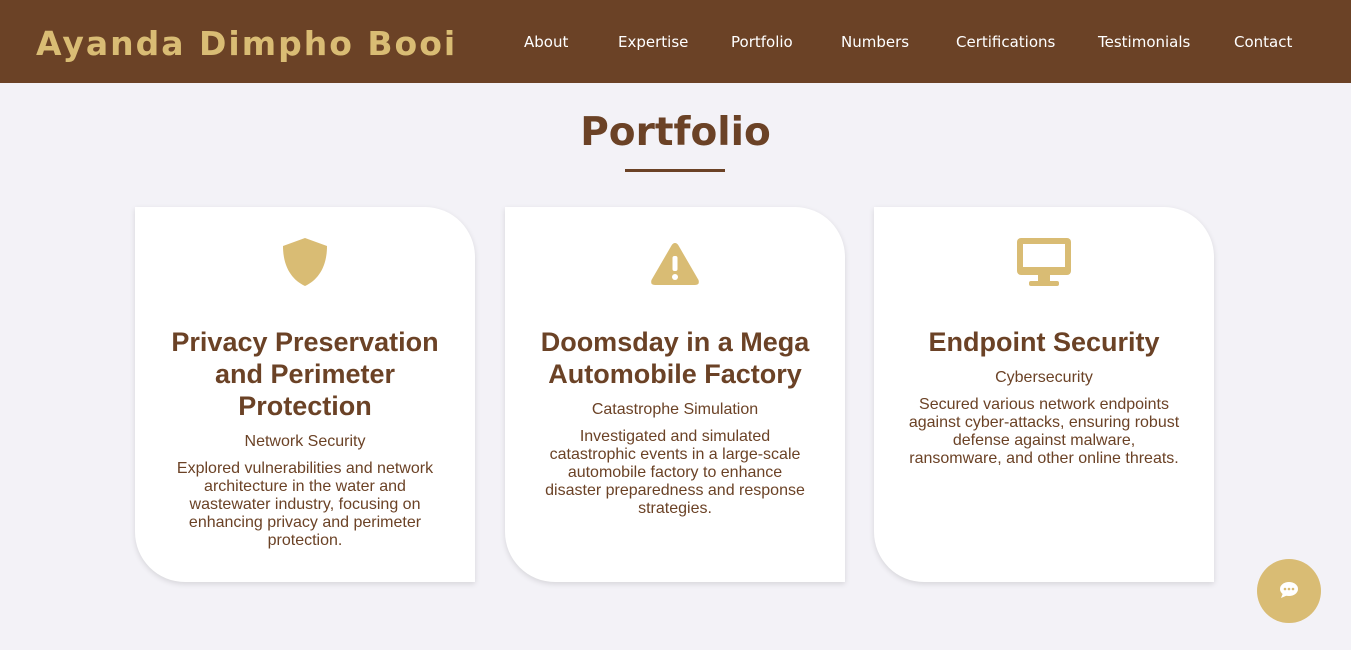 The height and width of the screenshot is (650, 1351). Describe the element at coordinates (305, 441) in the screenshot. I see `card-subtitle: Network Security` at that location.